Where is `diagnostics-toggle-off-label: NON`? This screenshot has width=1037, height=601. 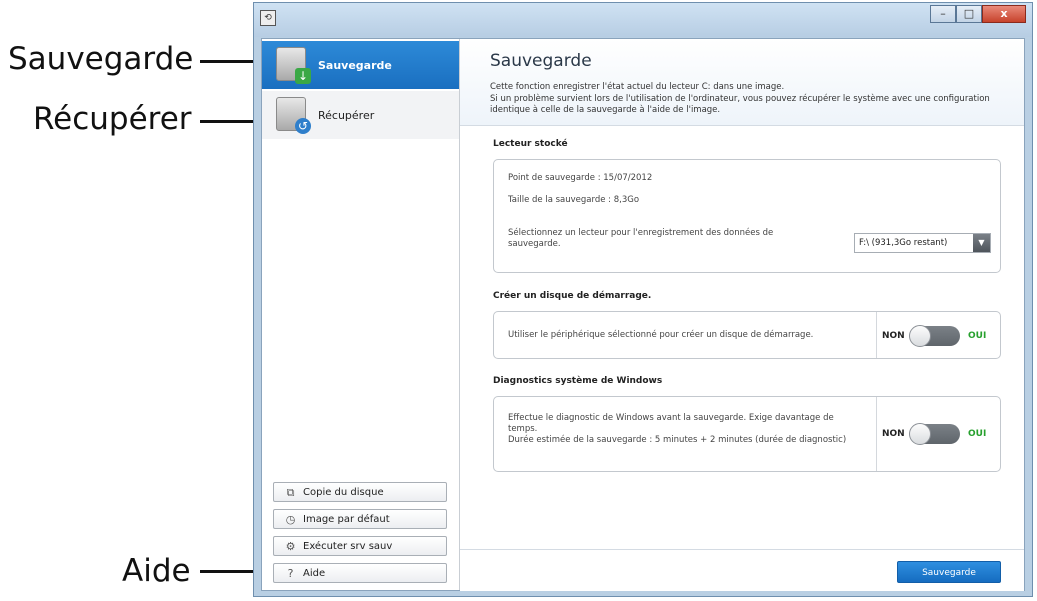
diagnostics-toggle-off-label: NON is located at coordinates (893, 434).